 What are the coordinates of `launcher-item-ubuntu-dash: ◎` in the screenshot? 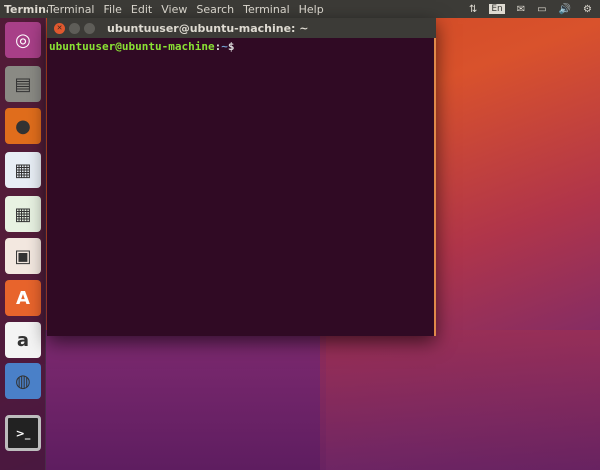 It's located at (23, 40).